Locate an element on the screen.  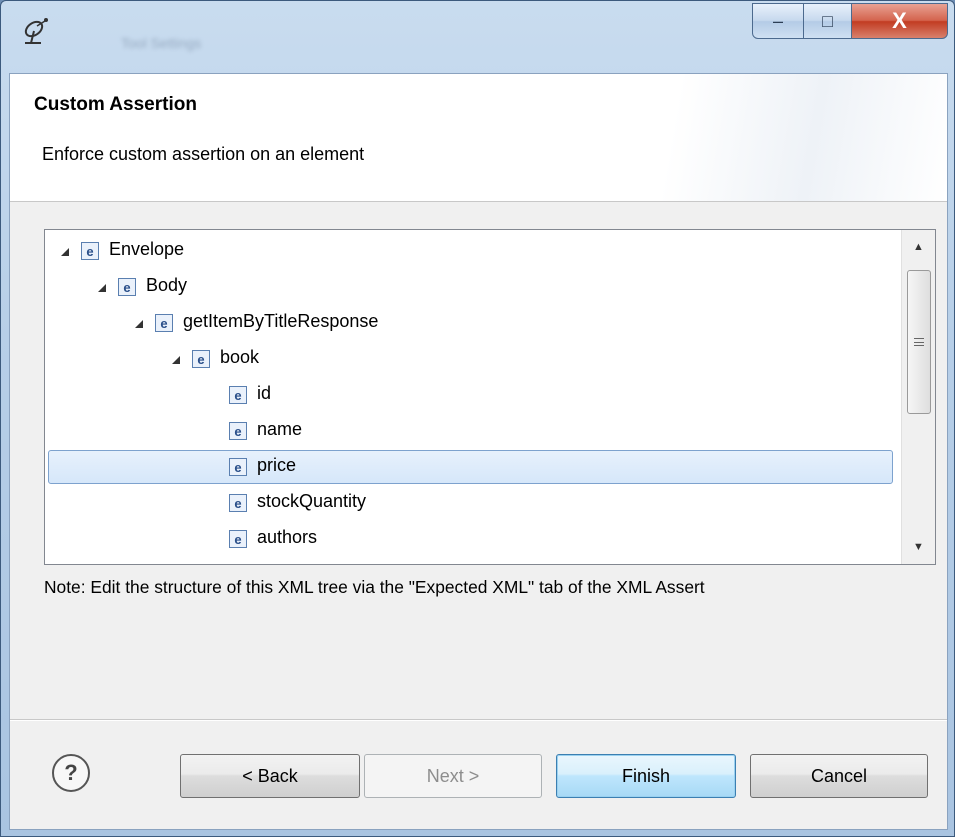
tree-node-authors: e authors is located at coordinates (472, 539).